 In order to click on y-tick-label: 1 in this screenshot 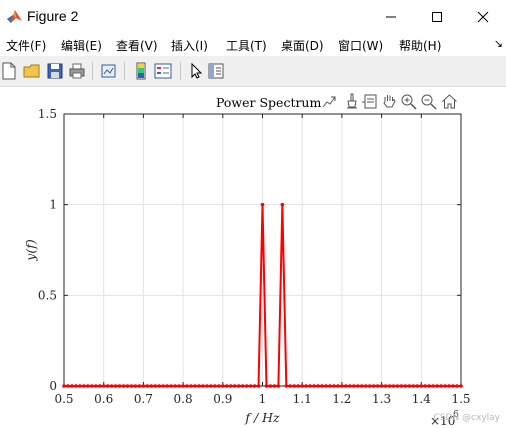, I will do `click(53, 205)`.